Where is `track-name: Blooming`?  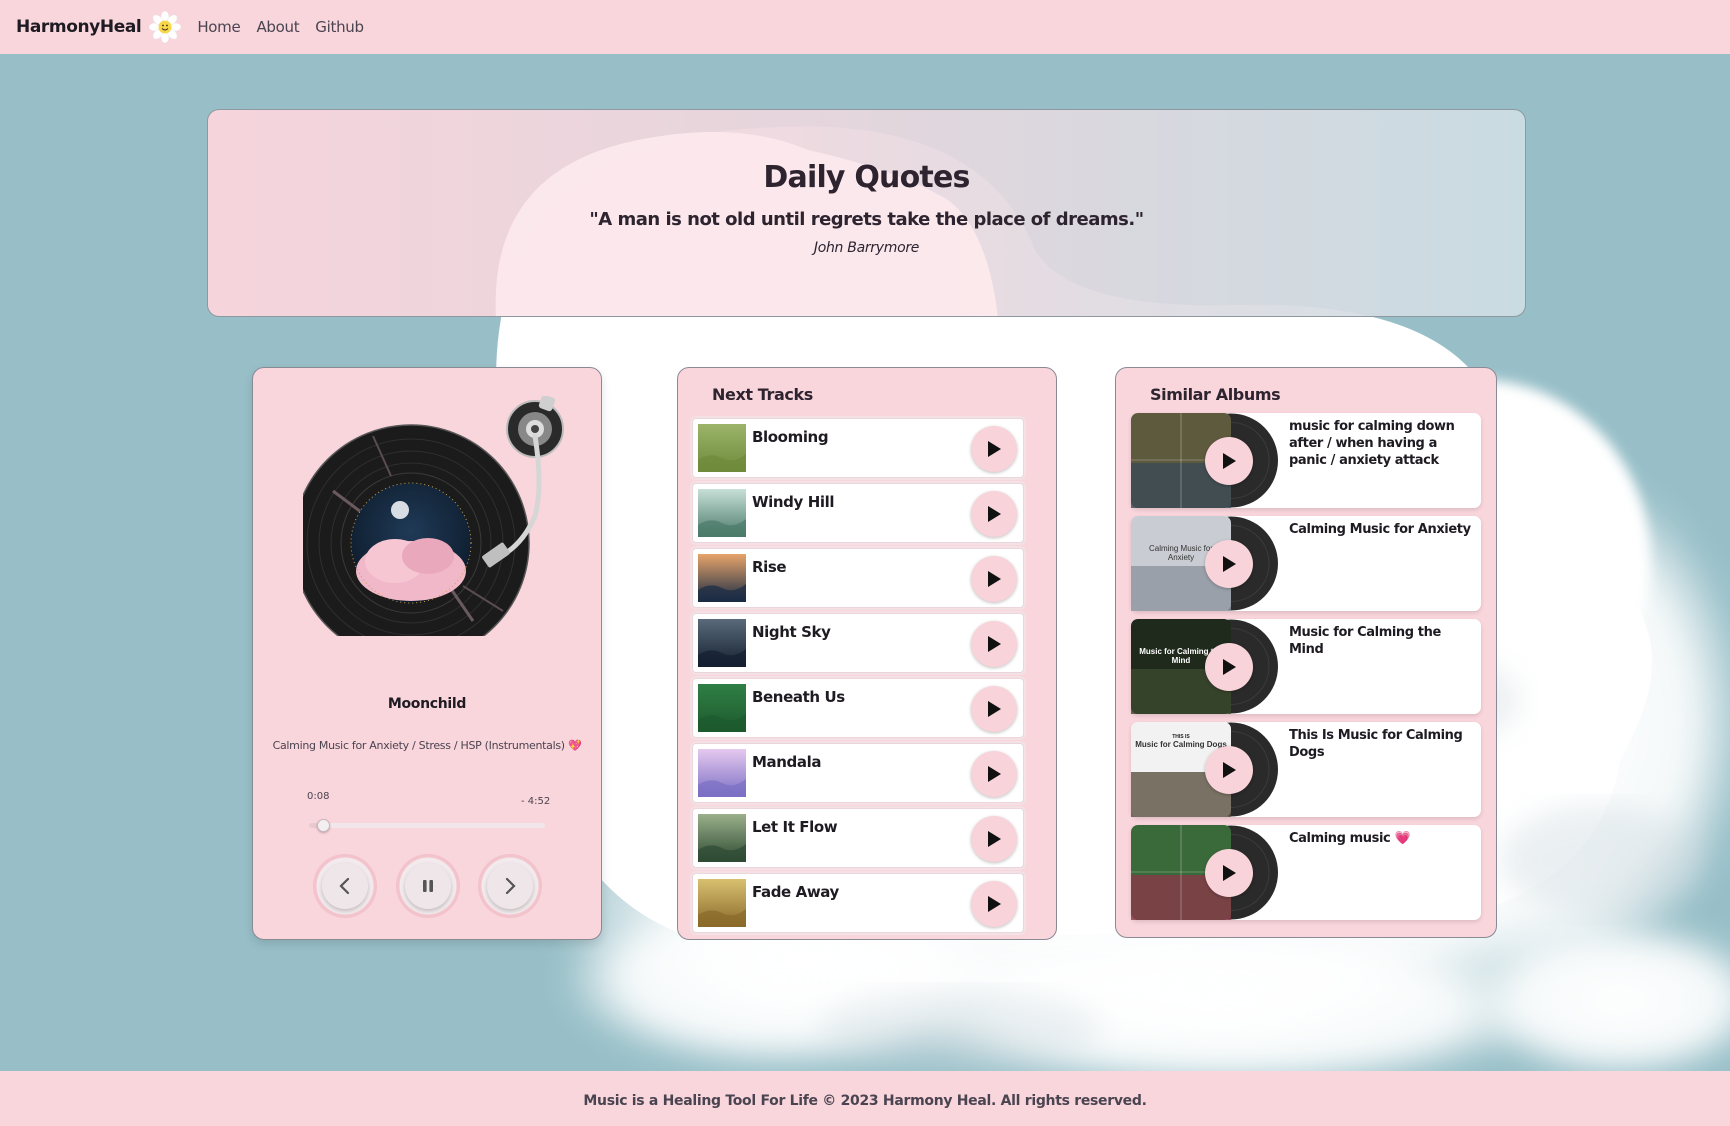
track-name: Blooming is located at coordinates (790, 437).